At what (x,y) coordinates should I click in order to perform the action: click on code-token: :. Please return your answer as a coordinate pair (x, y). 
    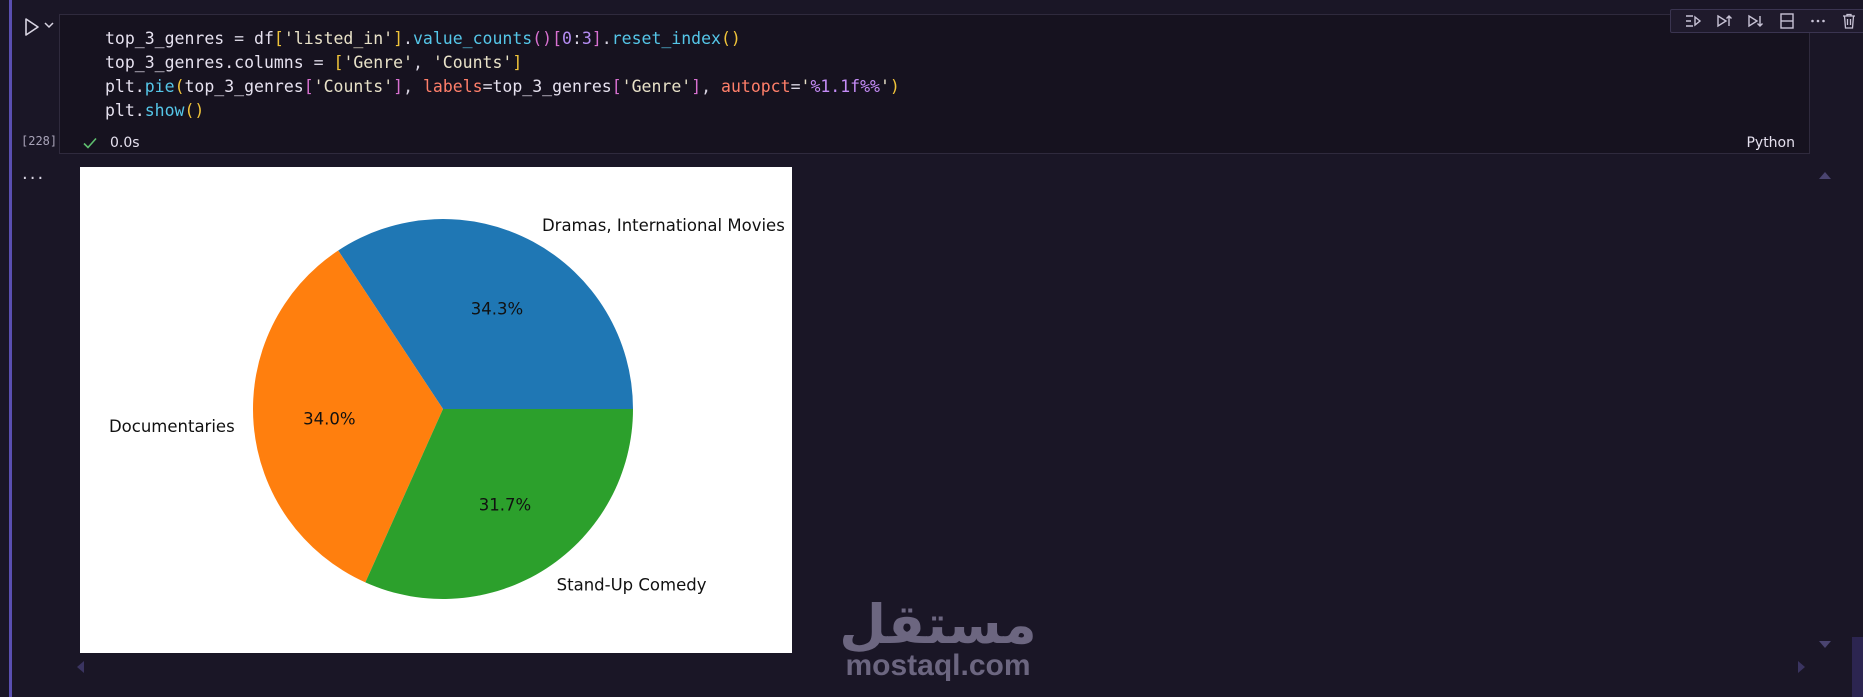
    Looking at the image, I should click on (576, 38).